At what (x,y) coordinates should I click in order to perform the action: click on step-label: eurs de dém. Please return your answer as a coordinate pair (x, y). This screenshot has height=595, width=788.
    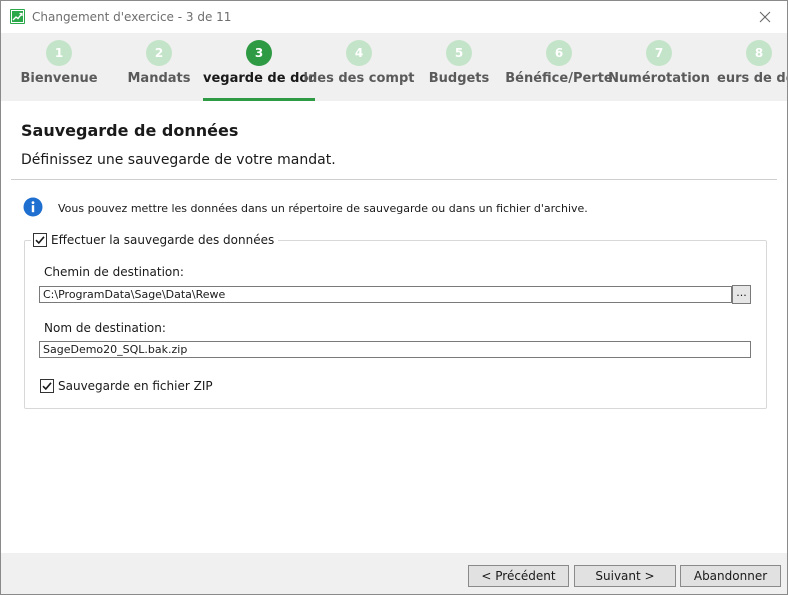
    Looking at the image, I should click on (752, 78).